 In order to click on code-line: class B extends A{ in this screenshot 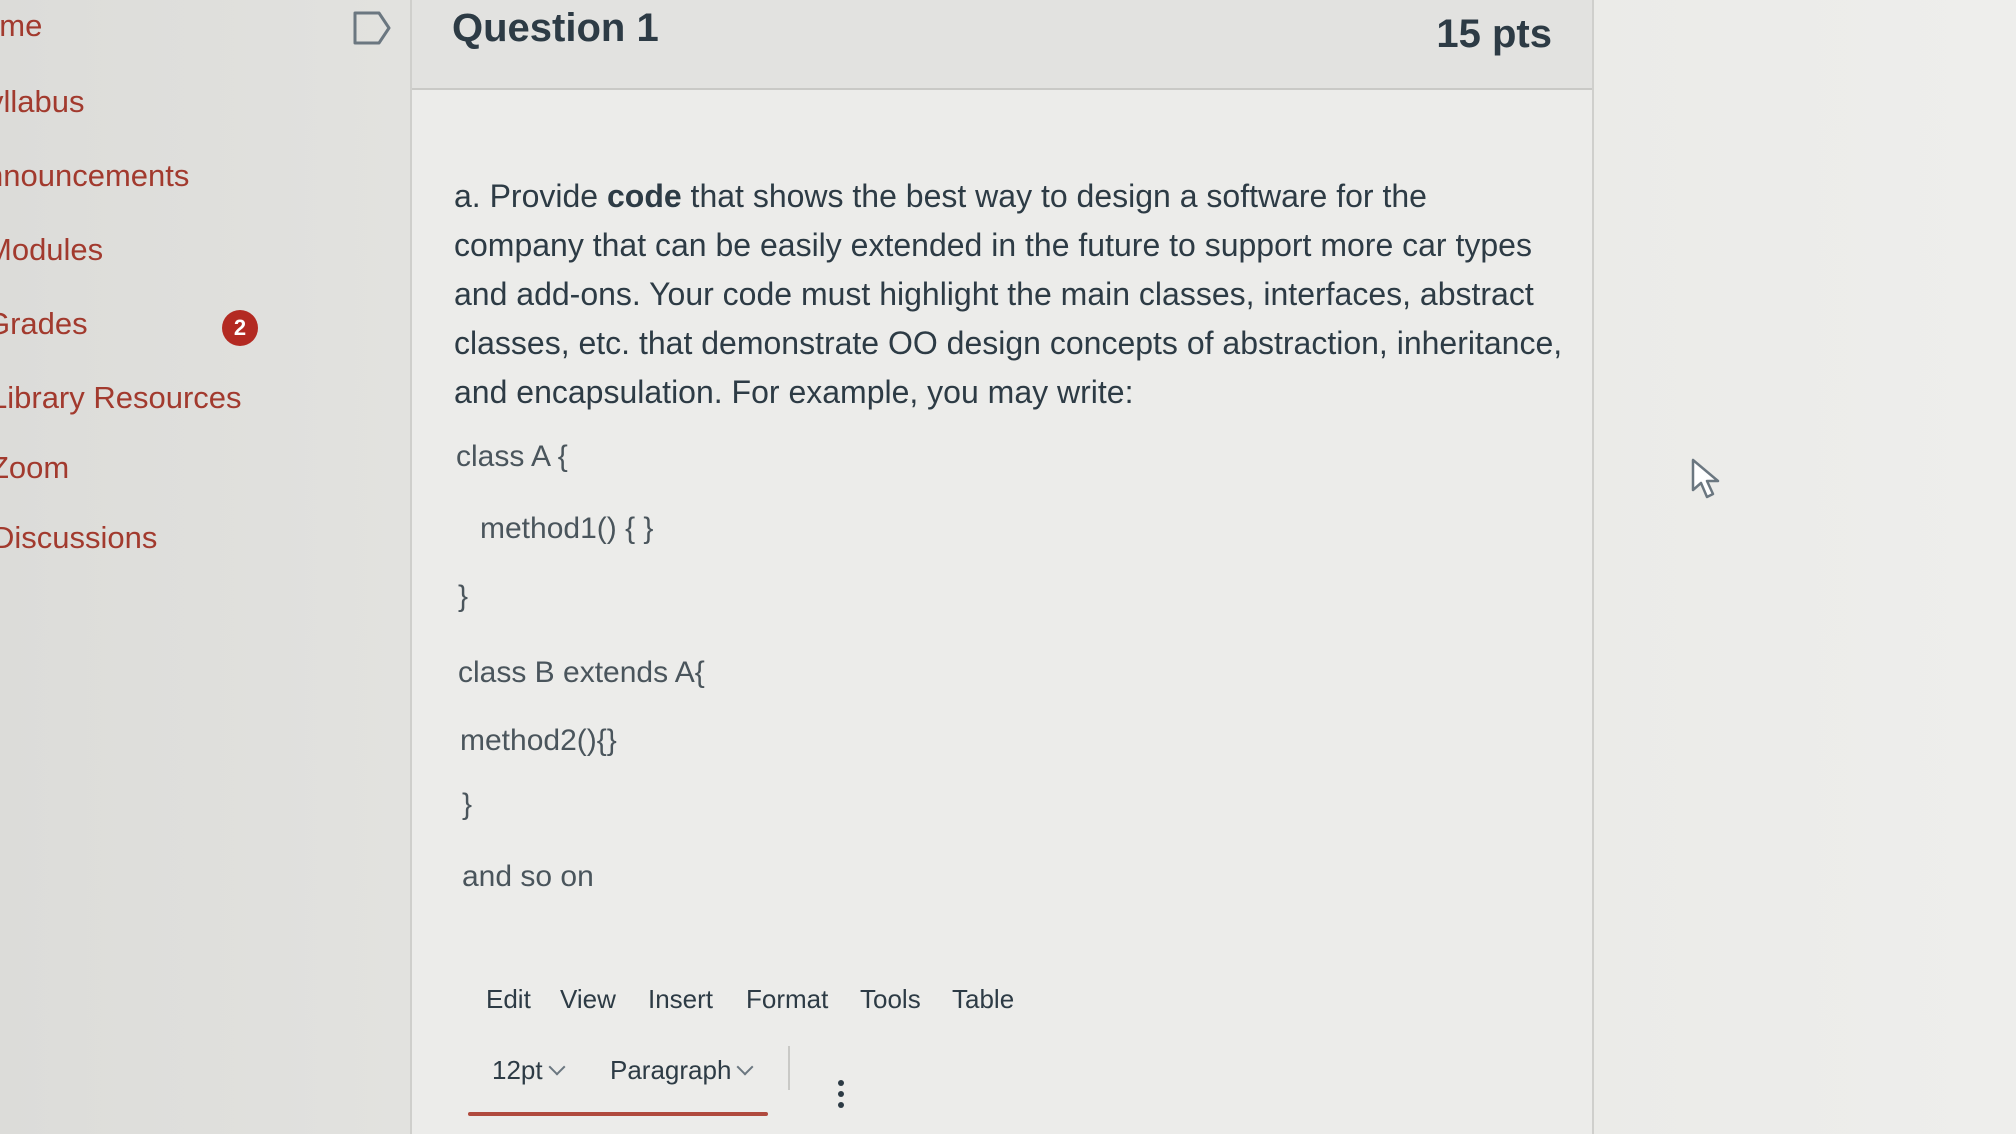, I will do `click(581, 672)`.